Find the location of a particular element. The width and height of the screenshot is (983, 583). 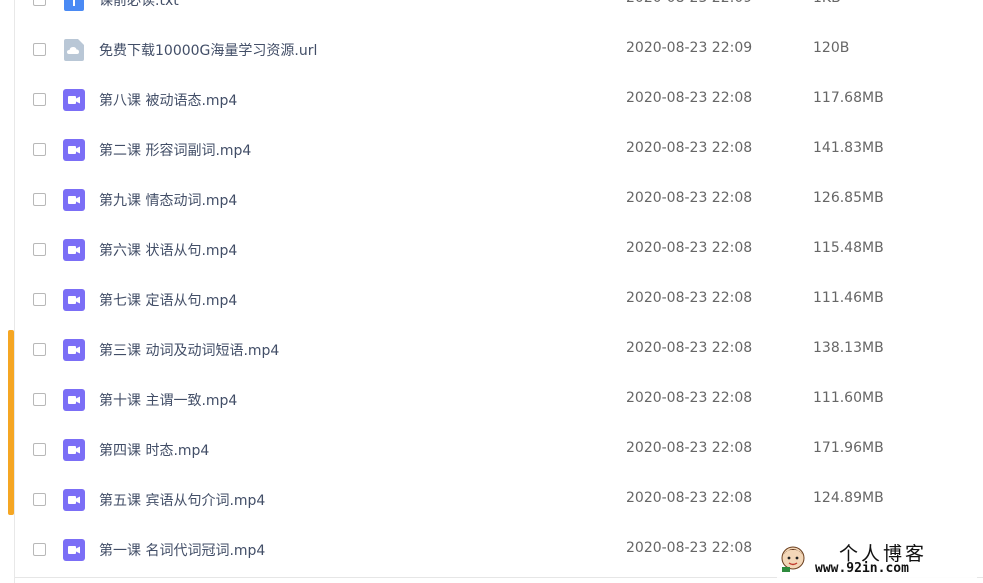

file-name: 第十课 主谓一致.mp4 is located at coordinates (168, 400).